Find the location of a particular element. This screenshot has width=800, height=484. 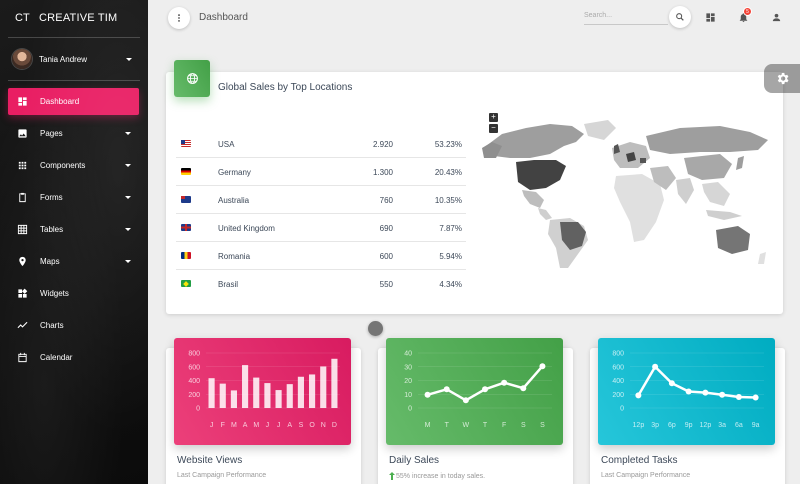

au-flag-icon is located at coordinates (186, 199).